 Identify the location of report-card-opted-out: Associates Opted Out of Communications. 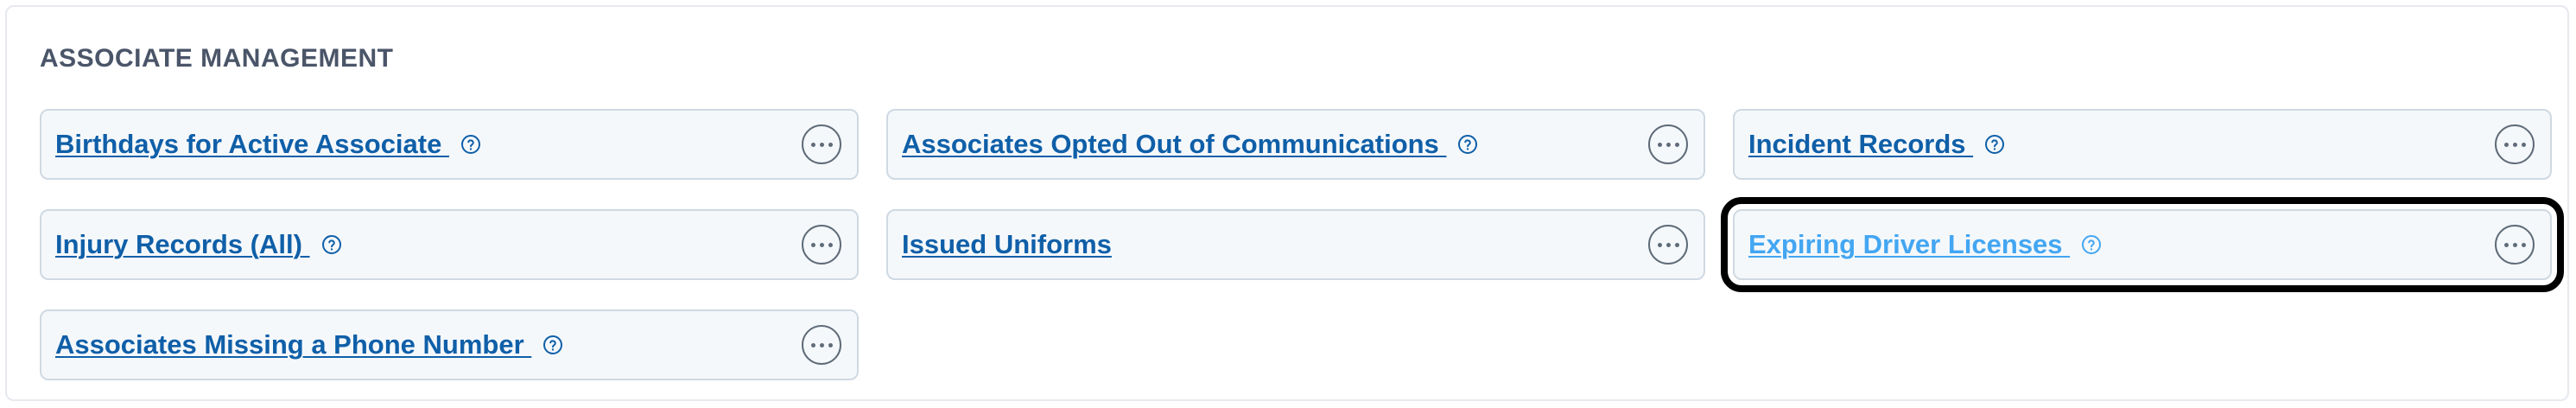
(1295, 145).